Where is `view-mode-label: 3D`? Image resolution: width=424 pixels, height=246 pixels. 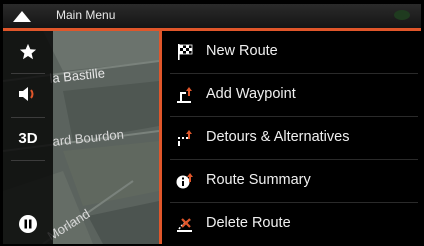 view-mode-label: 3D is located at coordinates (28, 138).